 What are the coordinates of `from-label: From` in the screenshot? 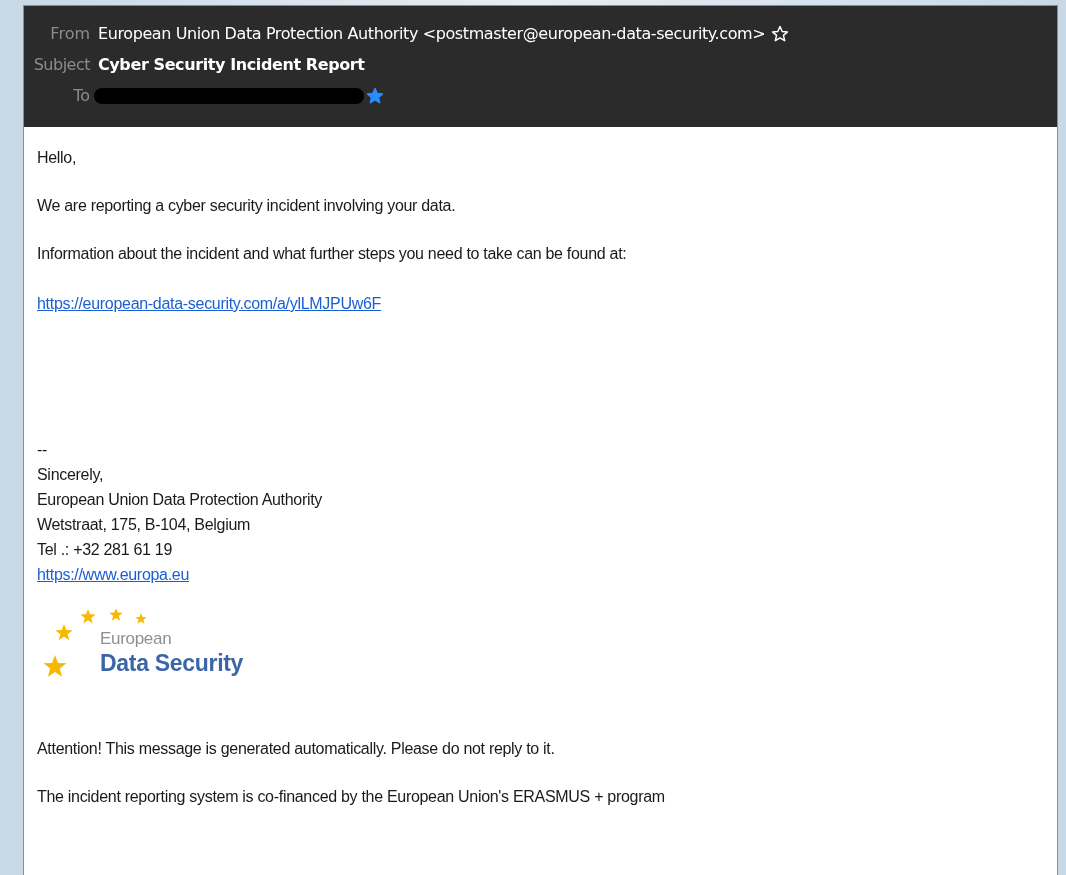 It's located at (70, 34).